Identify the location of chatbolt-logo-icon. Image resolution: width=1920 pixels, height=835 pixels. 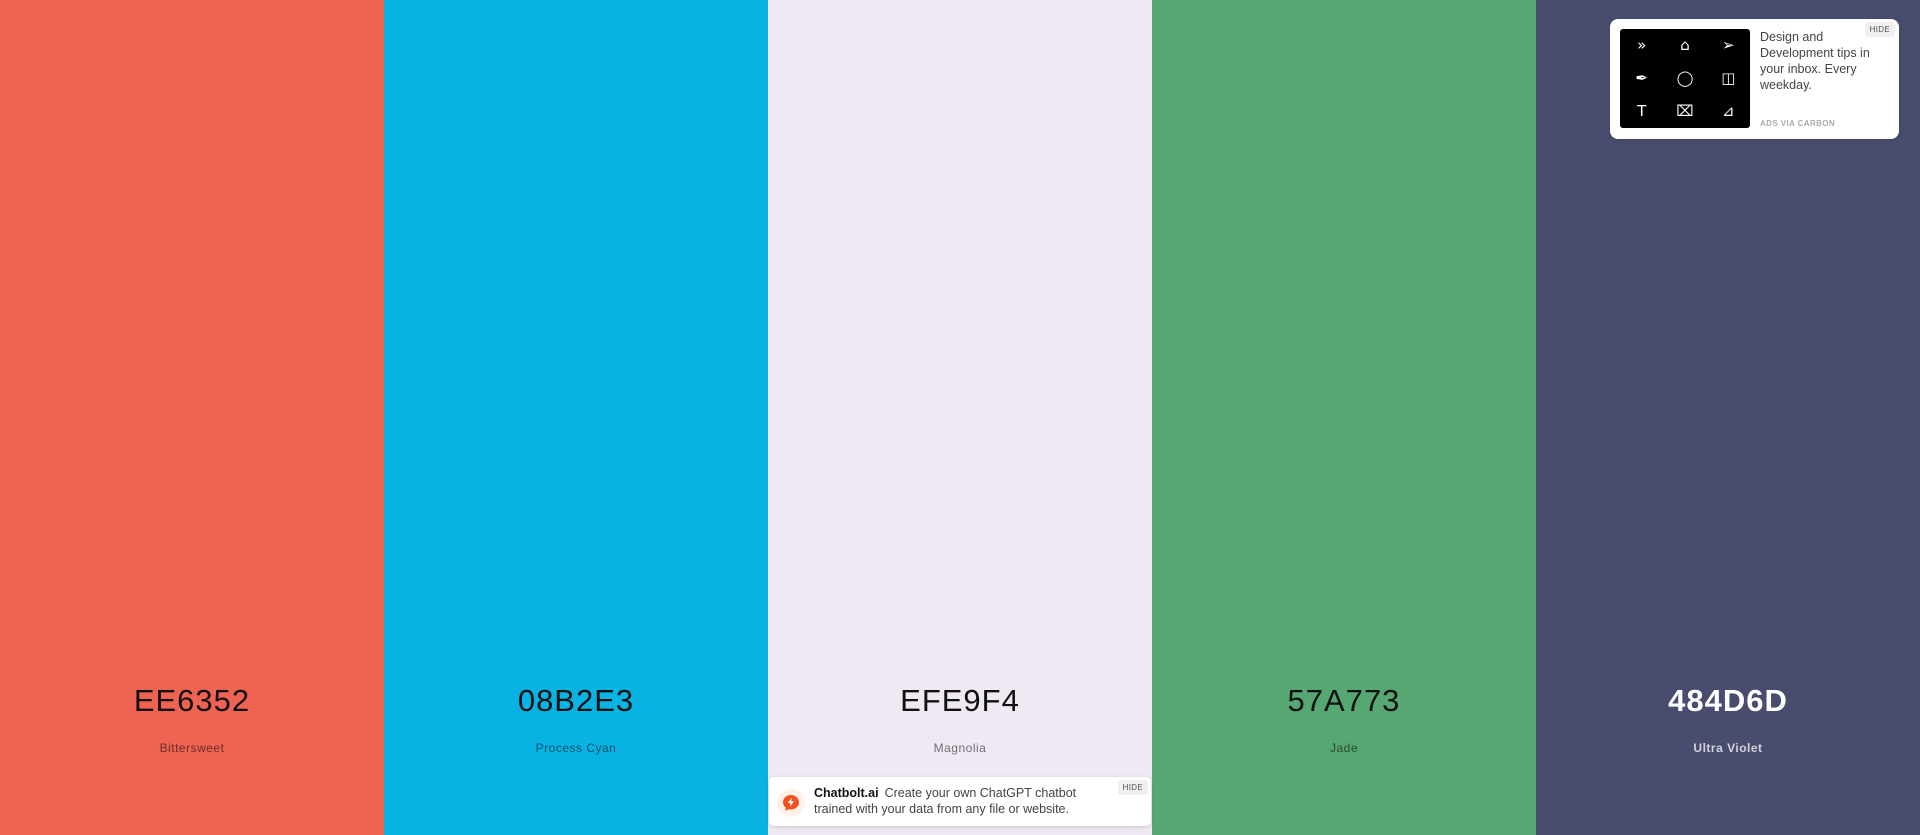
(791, 803).